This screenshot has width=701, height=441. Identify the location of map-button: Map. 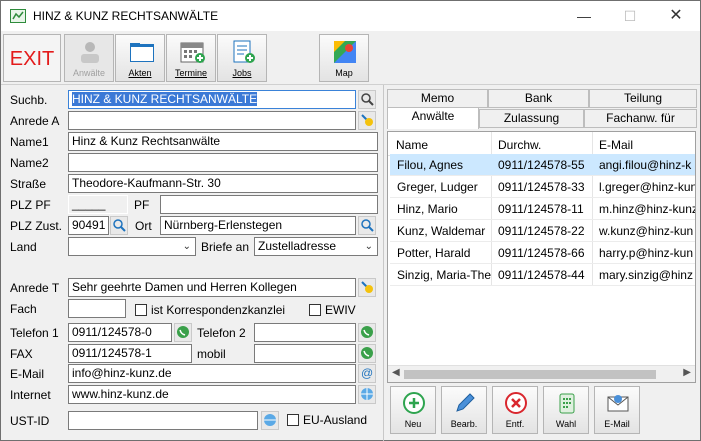
(344, 58).